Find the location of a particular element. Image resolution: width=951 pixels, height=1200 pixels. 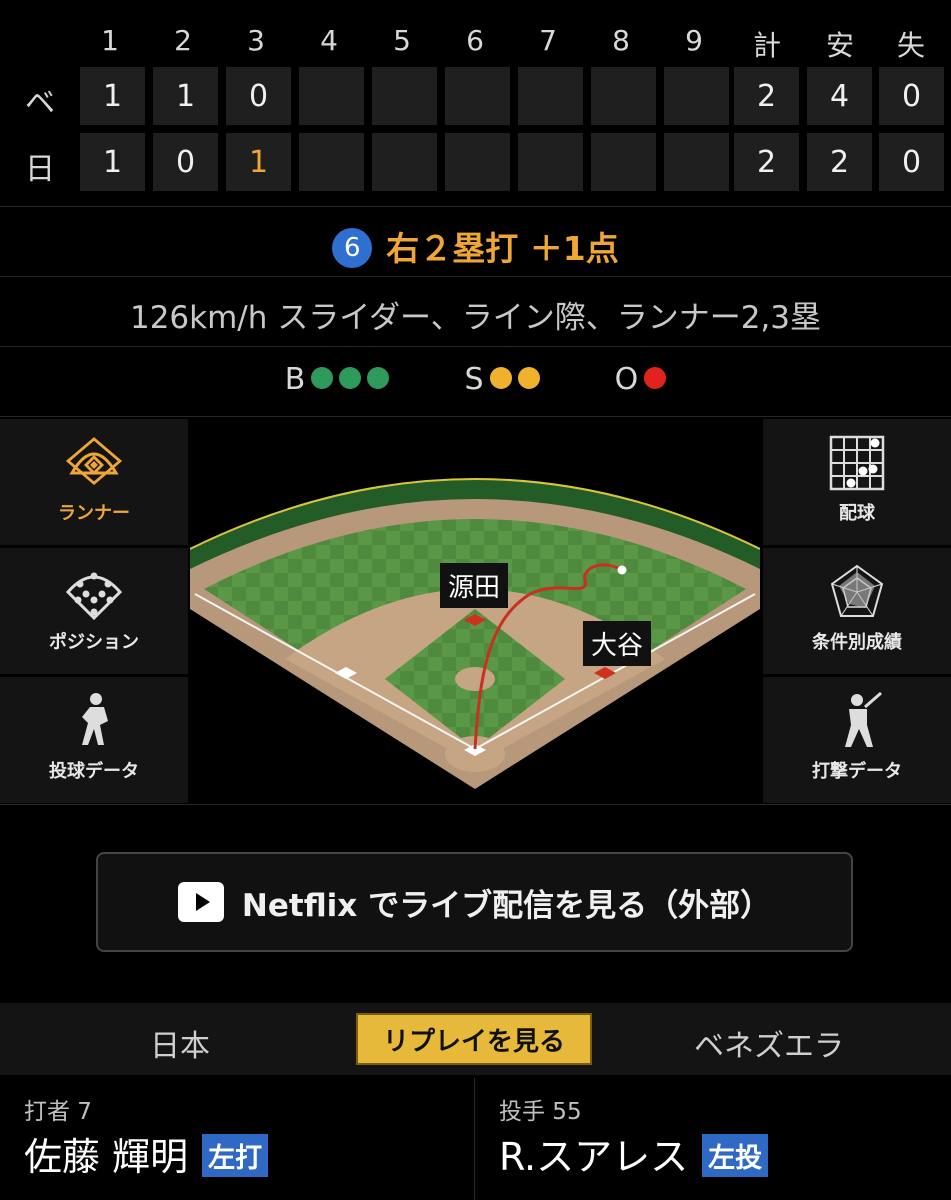

strikes-label: S is located at coordinates (474, 379).